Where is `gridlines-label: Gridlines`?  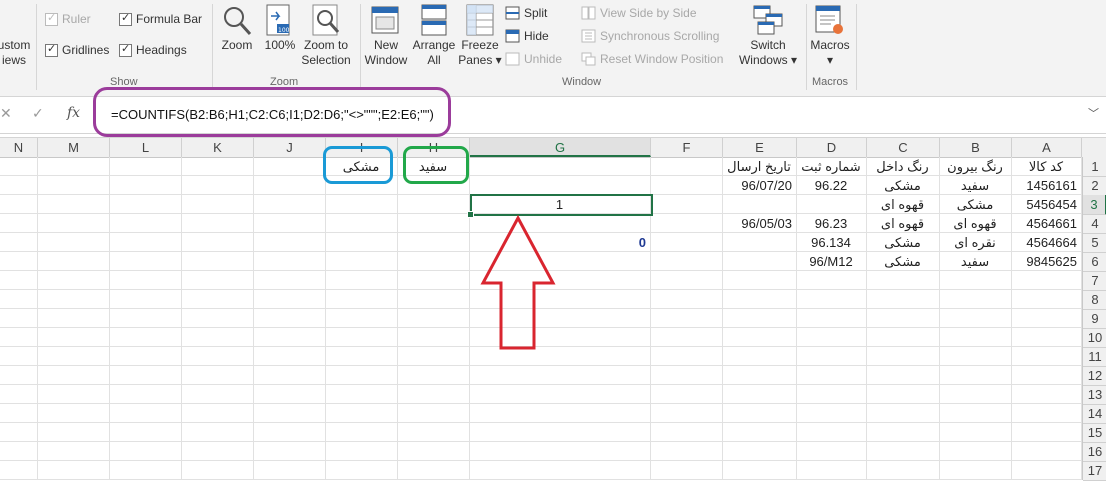 gridlines-label: Gridlines is located at coordinates (86, 50).